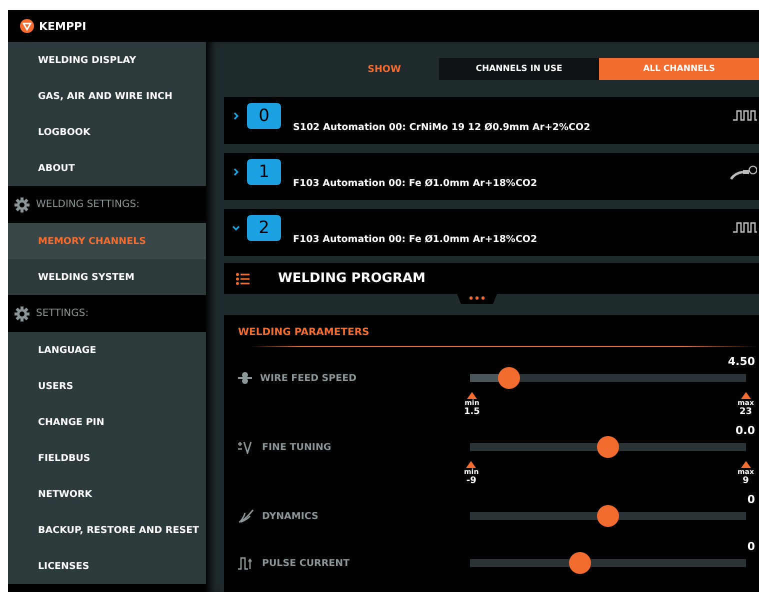 This screenshot has height=592, width=759. What do you see at coordinates (107, 566) in the screenshot?
I see `sidebar-item: LICENSES` at bounding box center [107, 566].